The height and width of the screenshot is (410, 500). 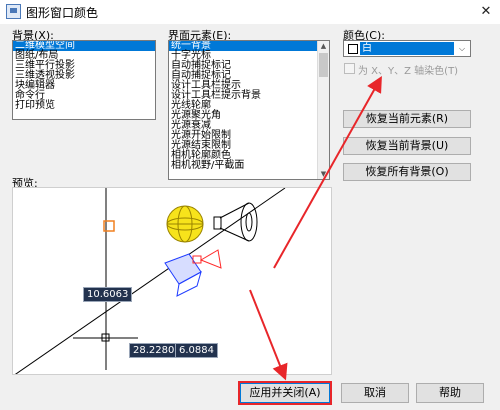 What do you see at coordinates (323, 174) in the screenshot?
I see `scroll-down-arrow-icon: ▼` at bounding box center [323, 174].